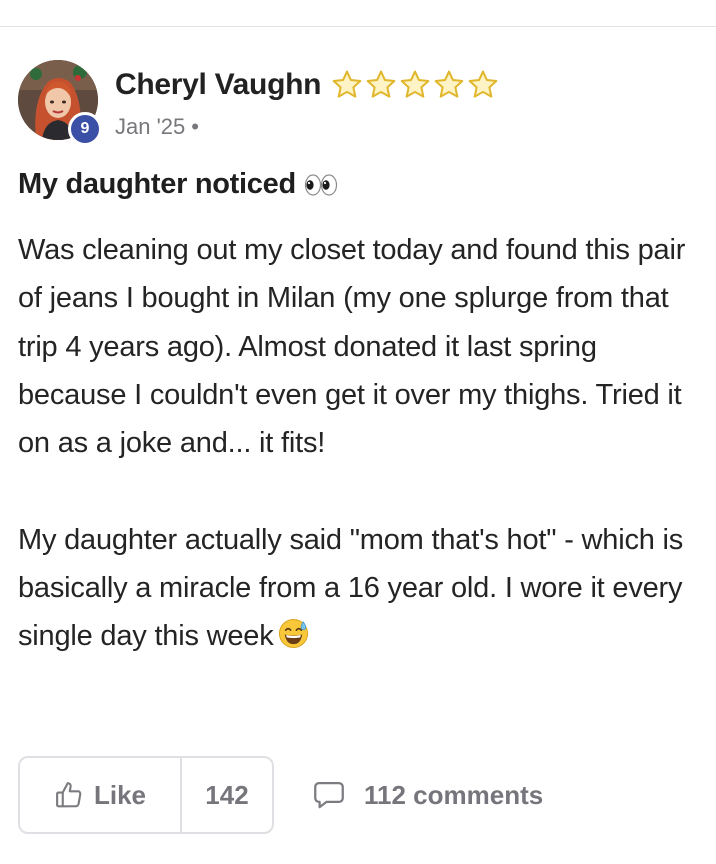 The width and height of the screenshot is (716, 864). What do you see at coordinates (218, 85) in the screenshot?
I see `author-name: Cheryl Vaughn` at bounding box center [218, 85].